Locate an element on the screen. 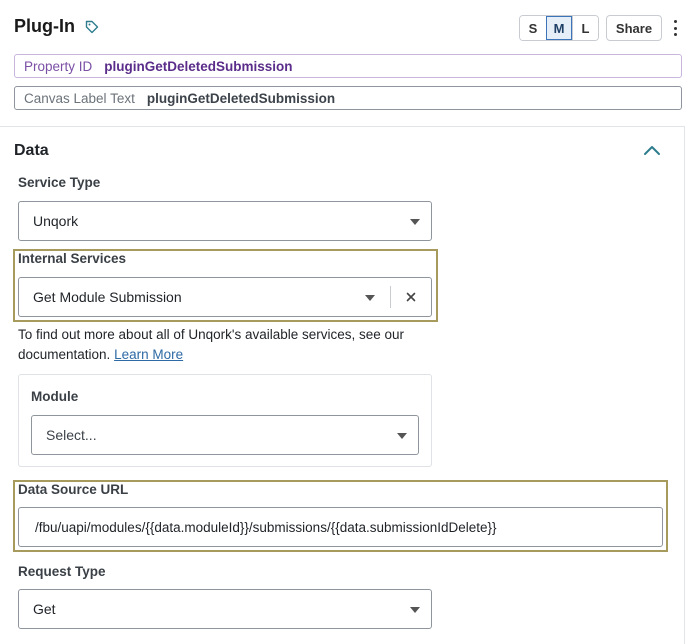 The width and height of the screenshot is (696, 644). chevron-up-icon is located at coordinates (652, 150).